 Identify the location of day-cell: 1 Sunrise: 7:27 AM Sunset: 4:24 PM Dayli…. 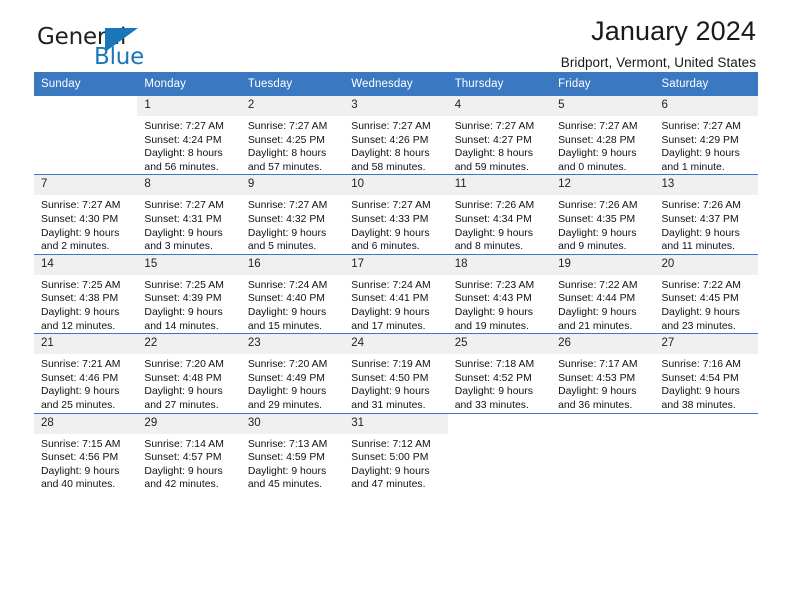
(189, 135).